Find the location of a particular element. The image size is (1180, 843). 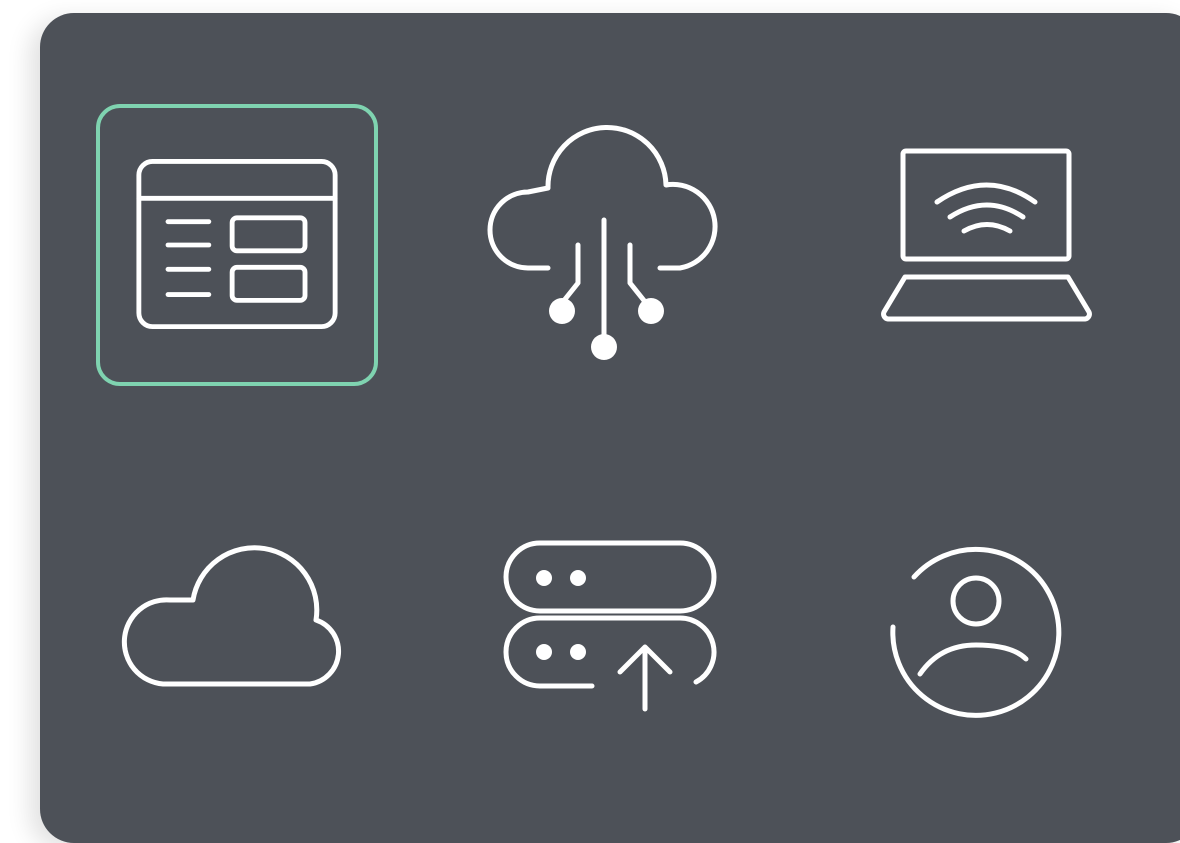

user-account-icon is located at coordinates (976, 632).